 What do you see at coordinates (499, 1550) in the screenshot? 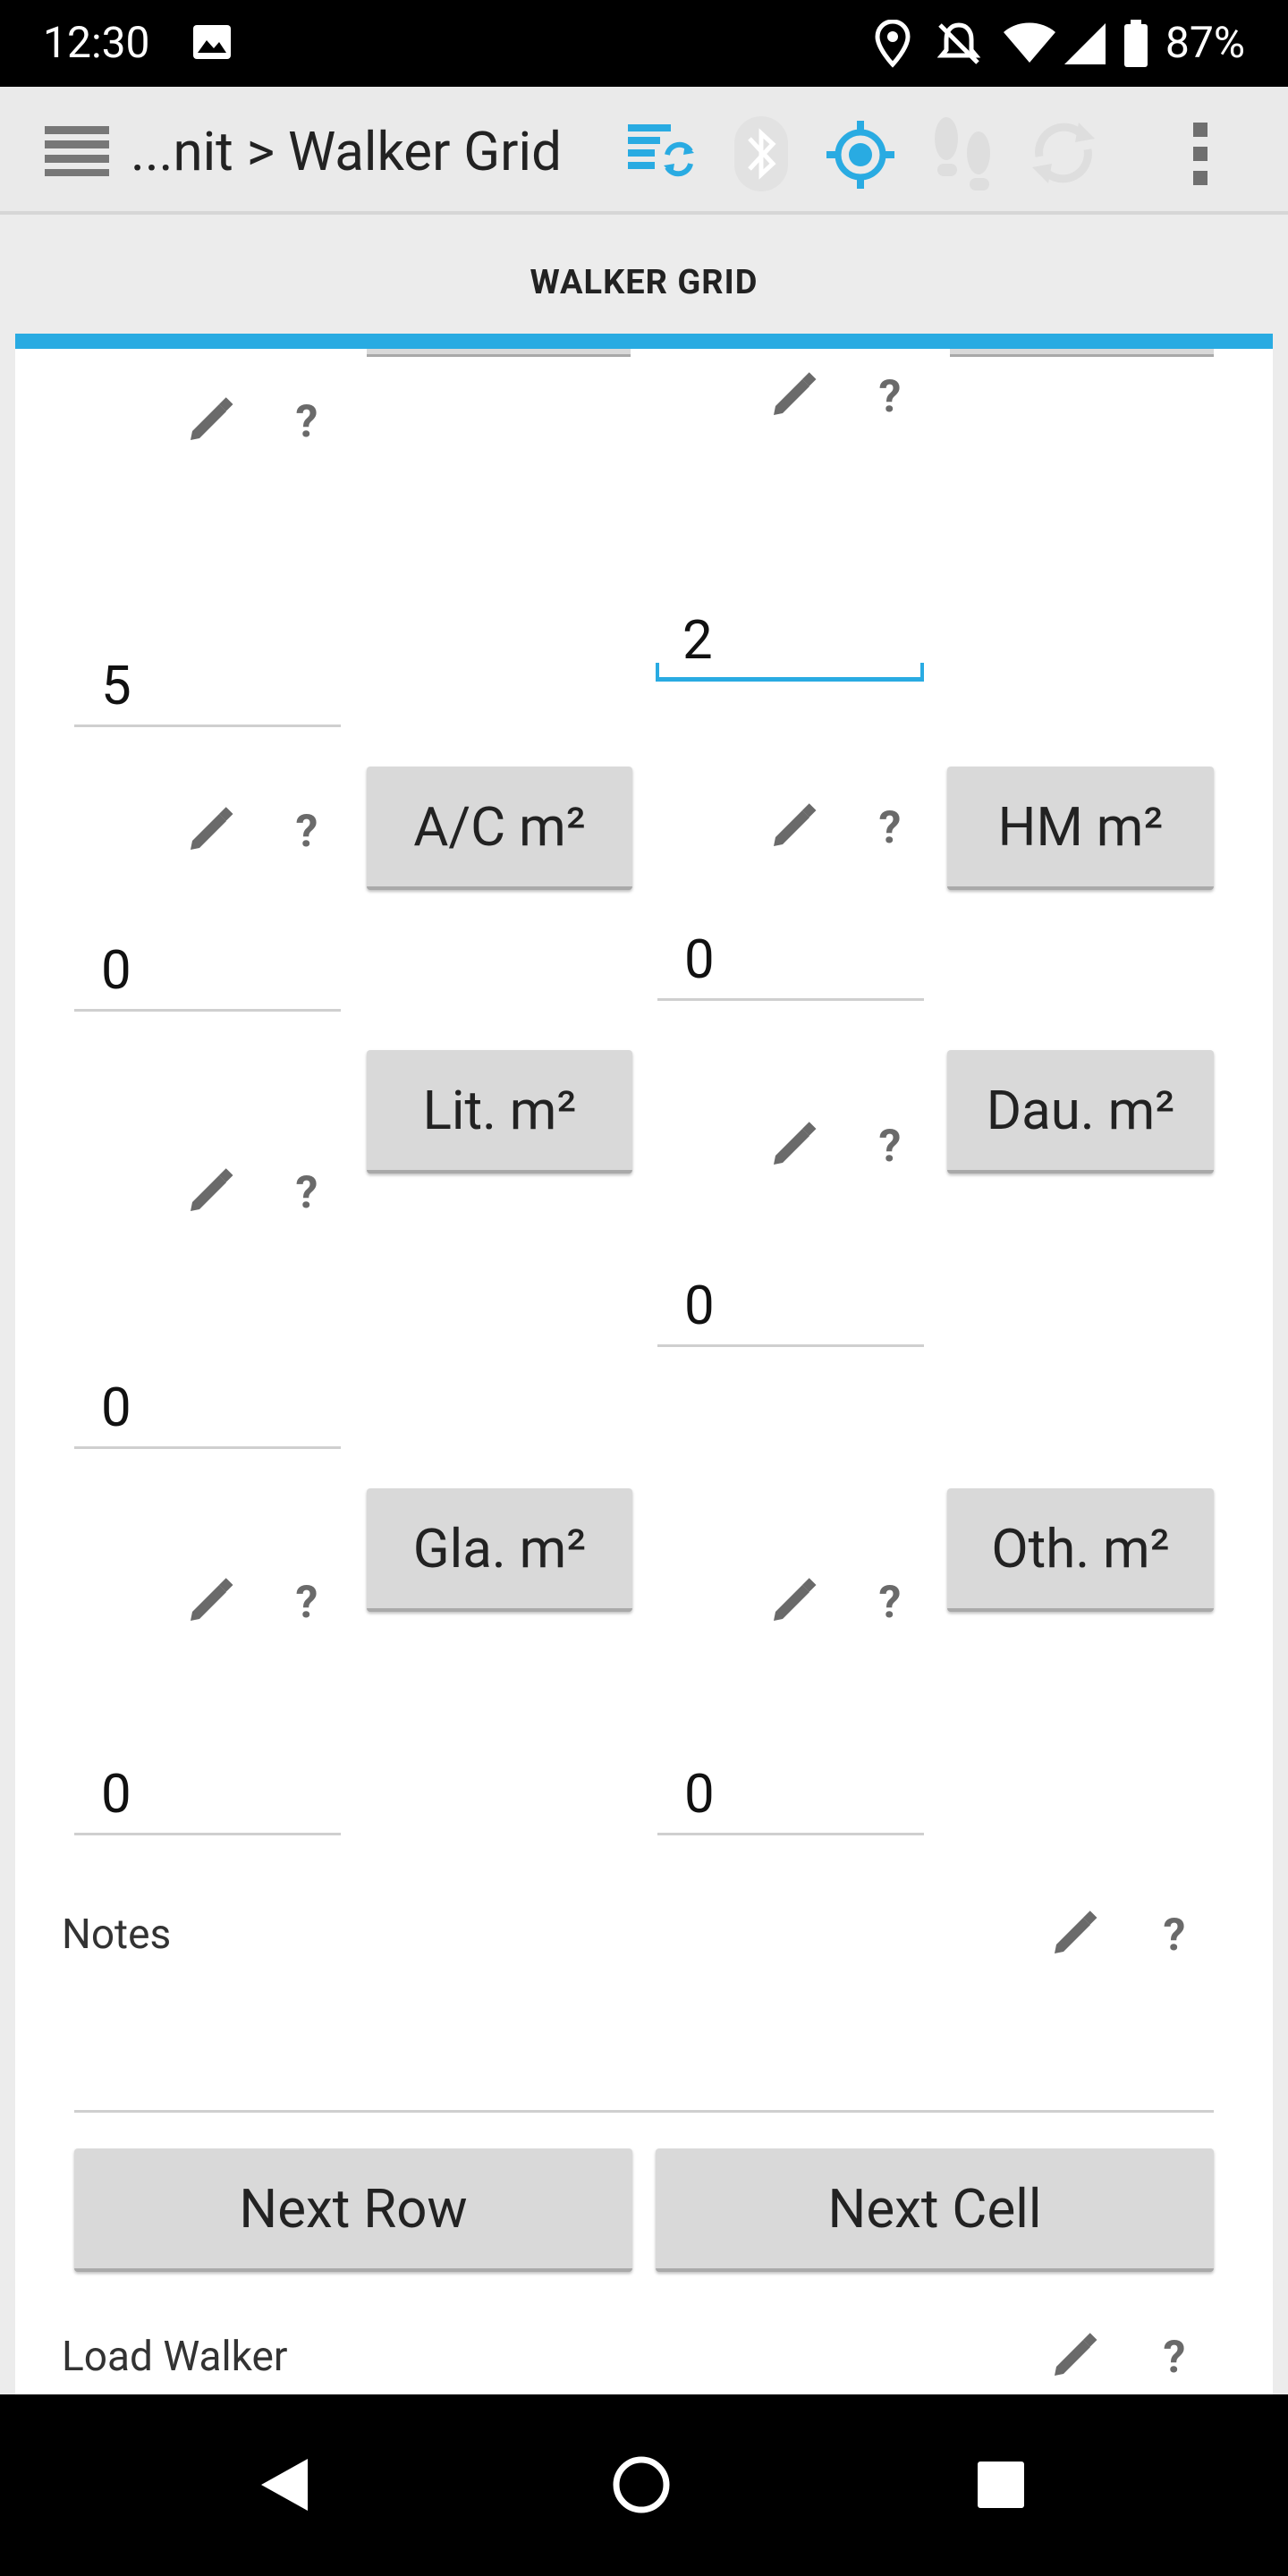
I see `gla-m2-button: Gla. m²` at bounding box center [499, 1550].